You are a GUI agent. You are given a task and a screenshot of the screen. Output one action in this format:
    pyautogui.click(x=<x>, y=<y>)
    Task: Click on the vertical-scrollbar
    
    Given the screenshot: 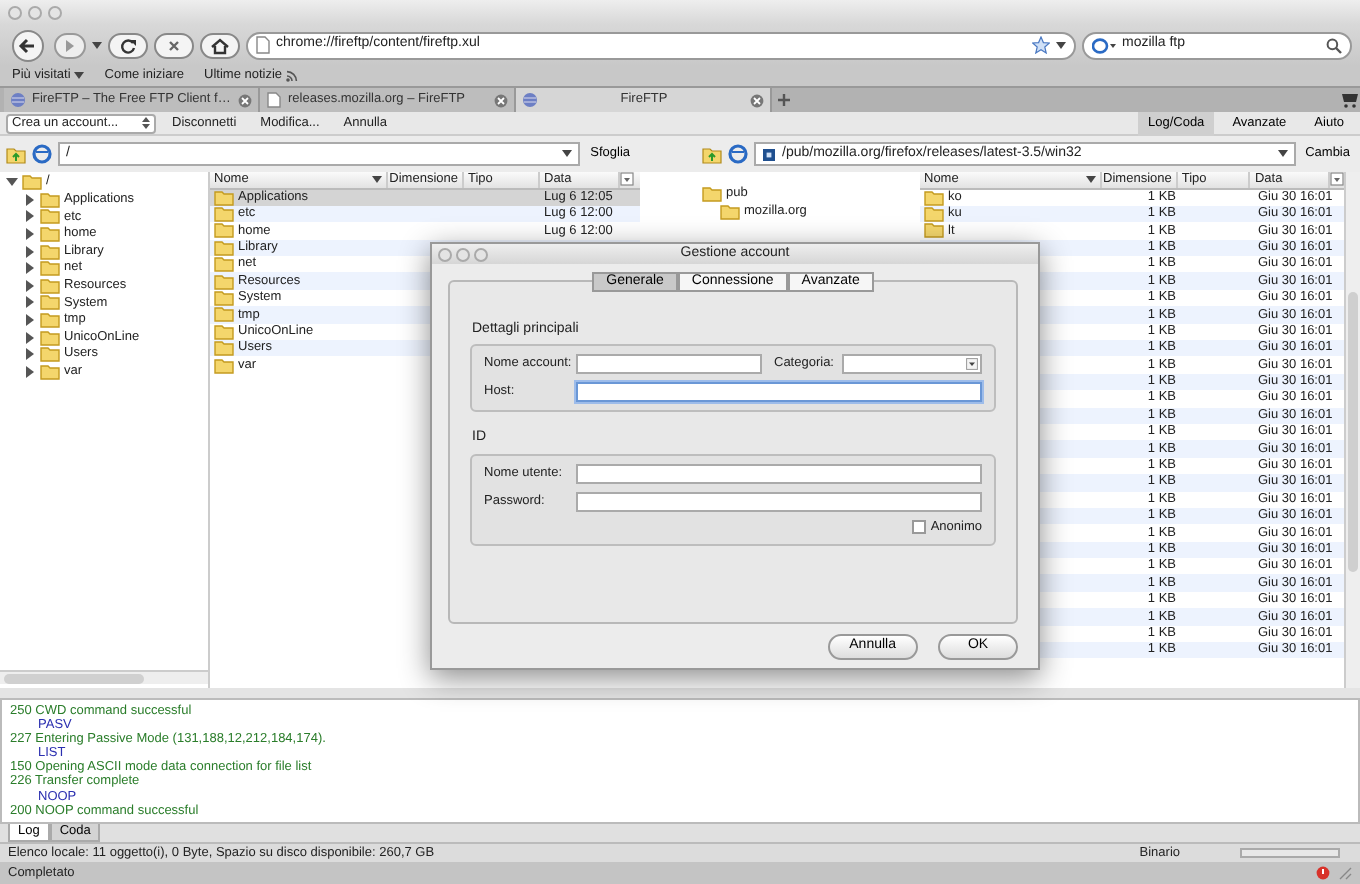 What is the action you would take?
    pyautogui.click(x=1352, y=430)
    